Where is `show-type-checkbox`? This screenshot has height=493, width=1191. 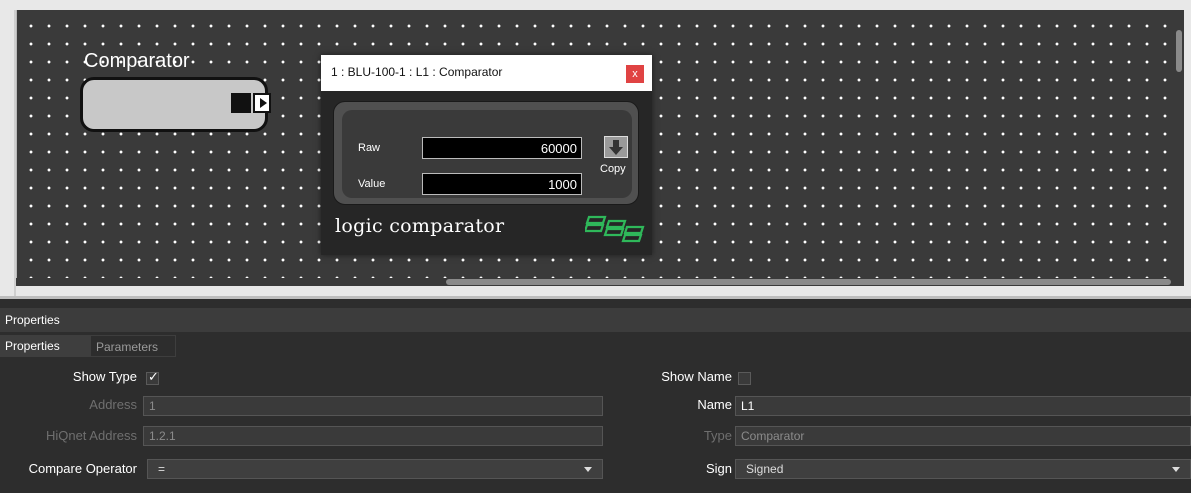 show-type-checkbox is located at coordinates (152, 377).